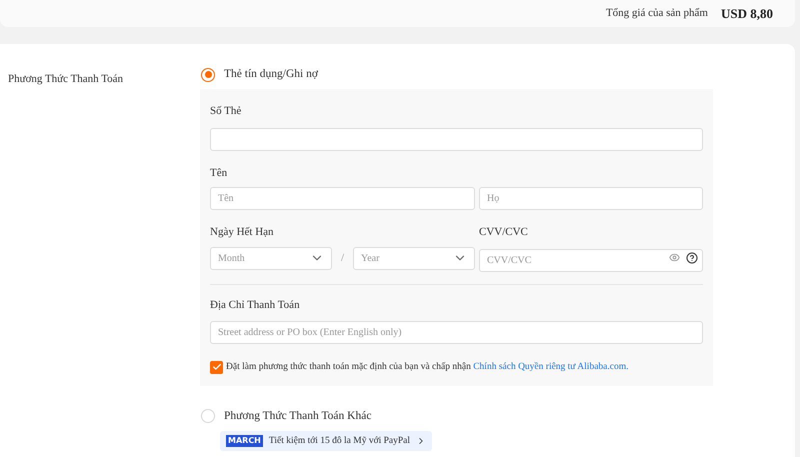 The height and width of the screenshot is (457, 800). Describe the element at coordinates (674, 258) in the screenshot. I see `eye-icon` at that location.